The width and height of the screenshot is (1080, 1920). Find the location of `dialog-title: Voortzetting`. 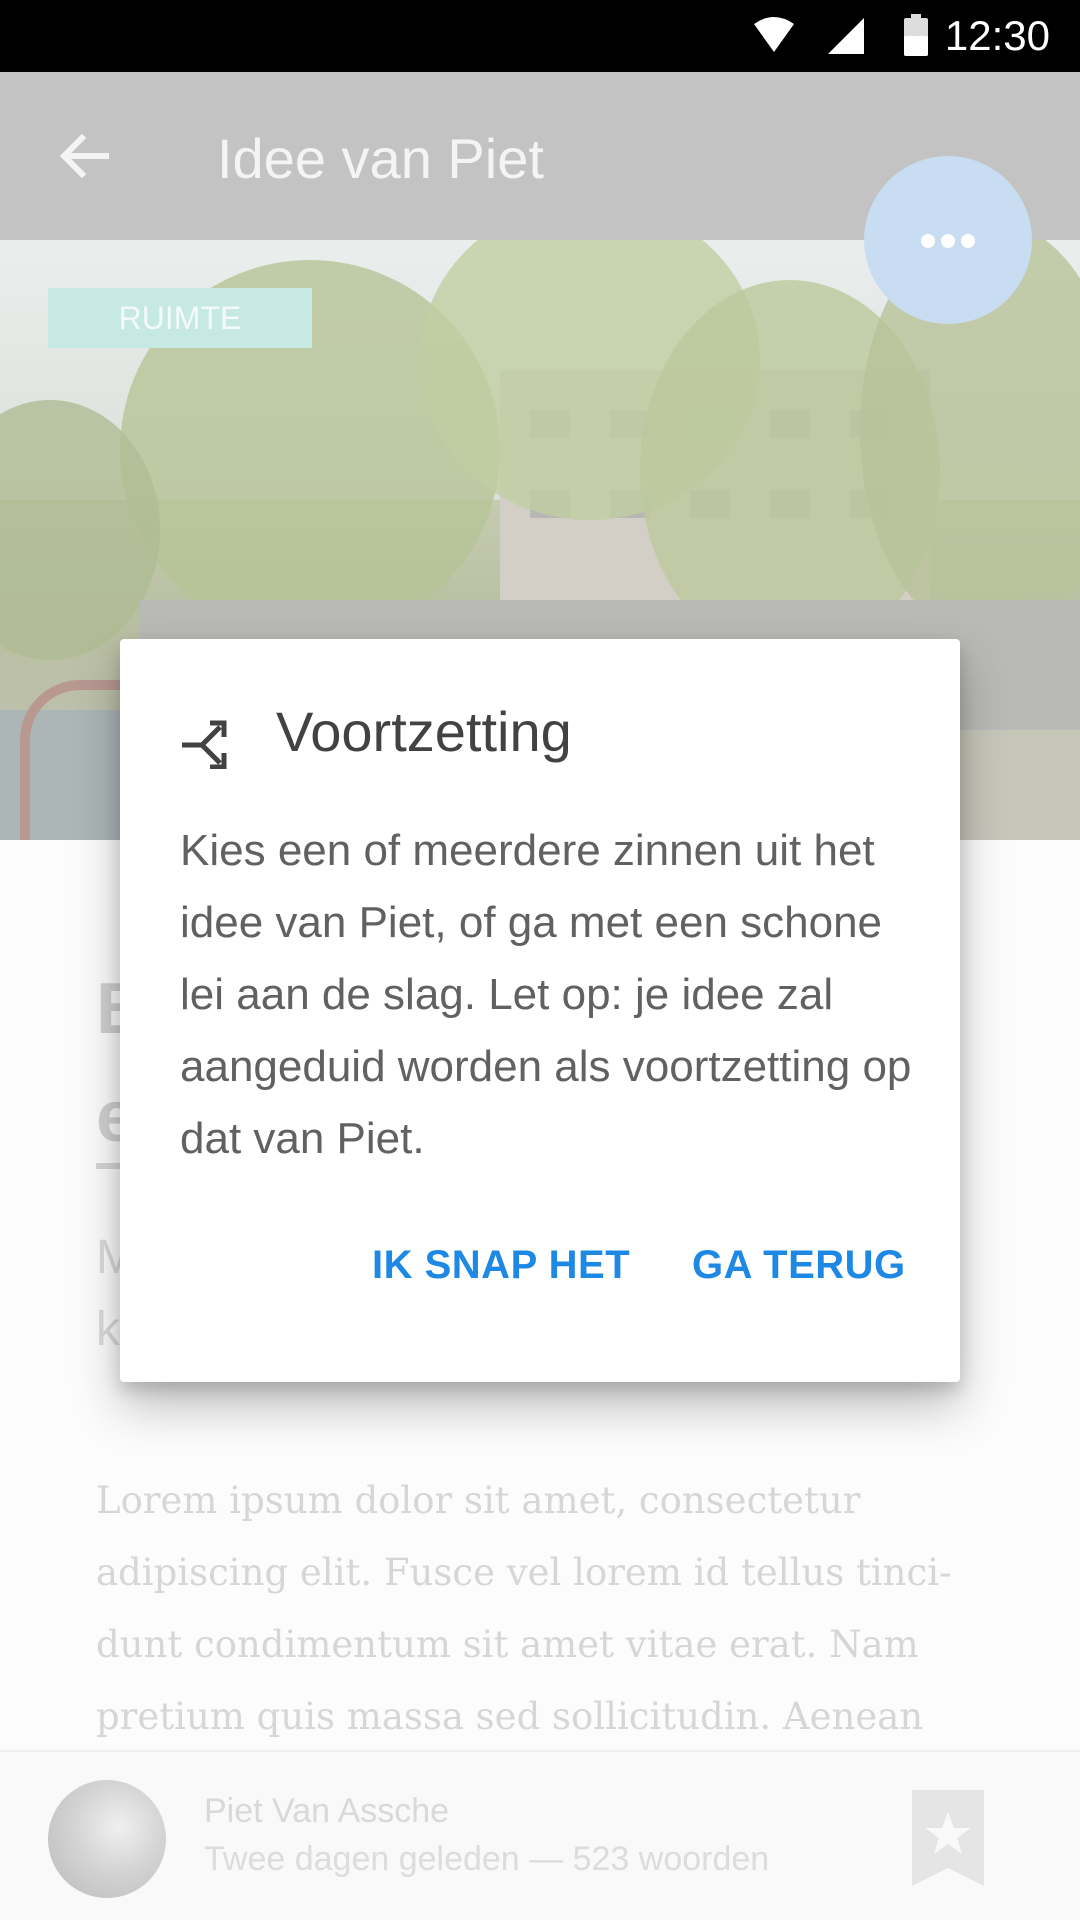

dialog-title: Voortzetting is located at coordinates (424, 731).